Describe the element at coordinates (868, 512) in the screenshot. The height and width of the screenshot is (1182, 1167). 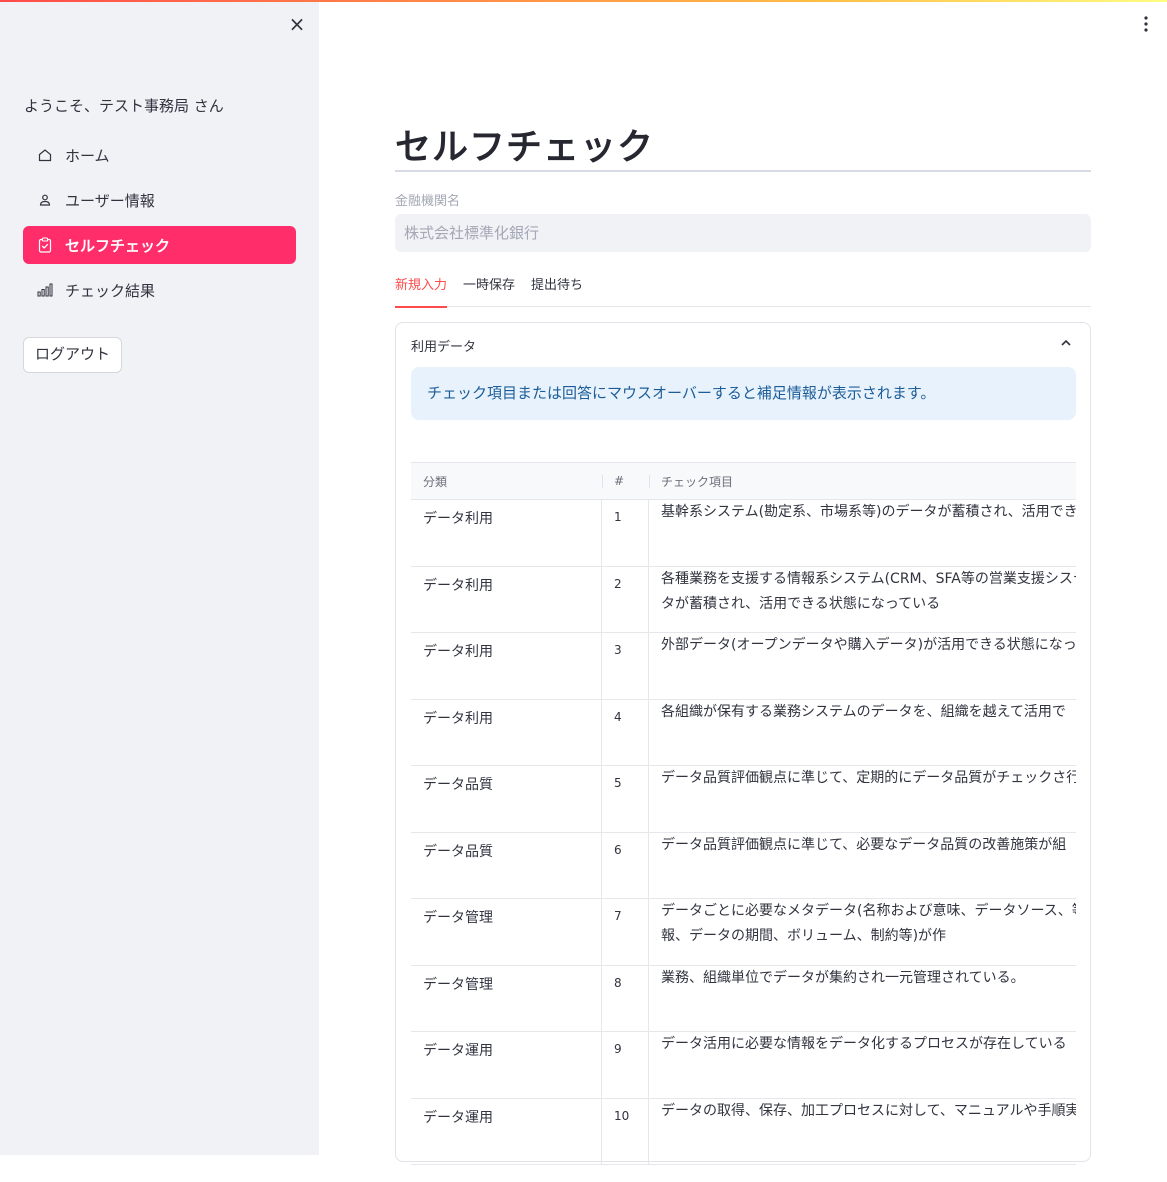
I see `cell-check-item-text: 基幹系システム(勘定系、市場系等)のデータが蓄積され、活用でき` at that location.